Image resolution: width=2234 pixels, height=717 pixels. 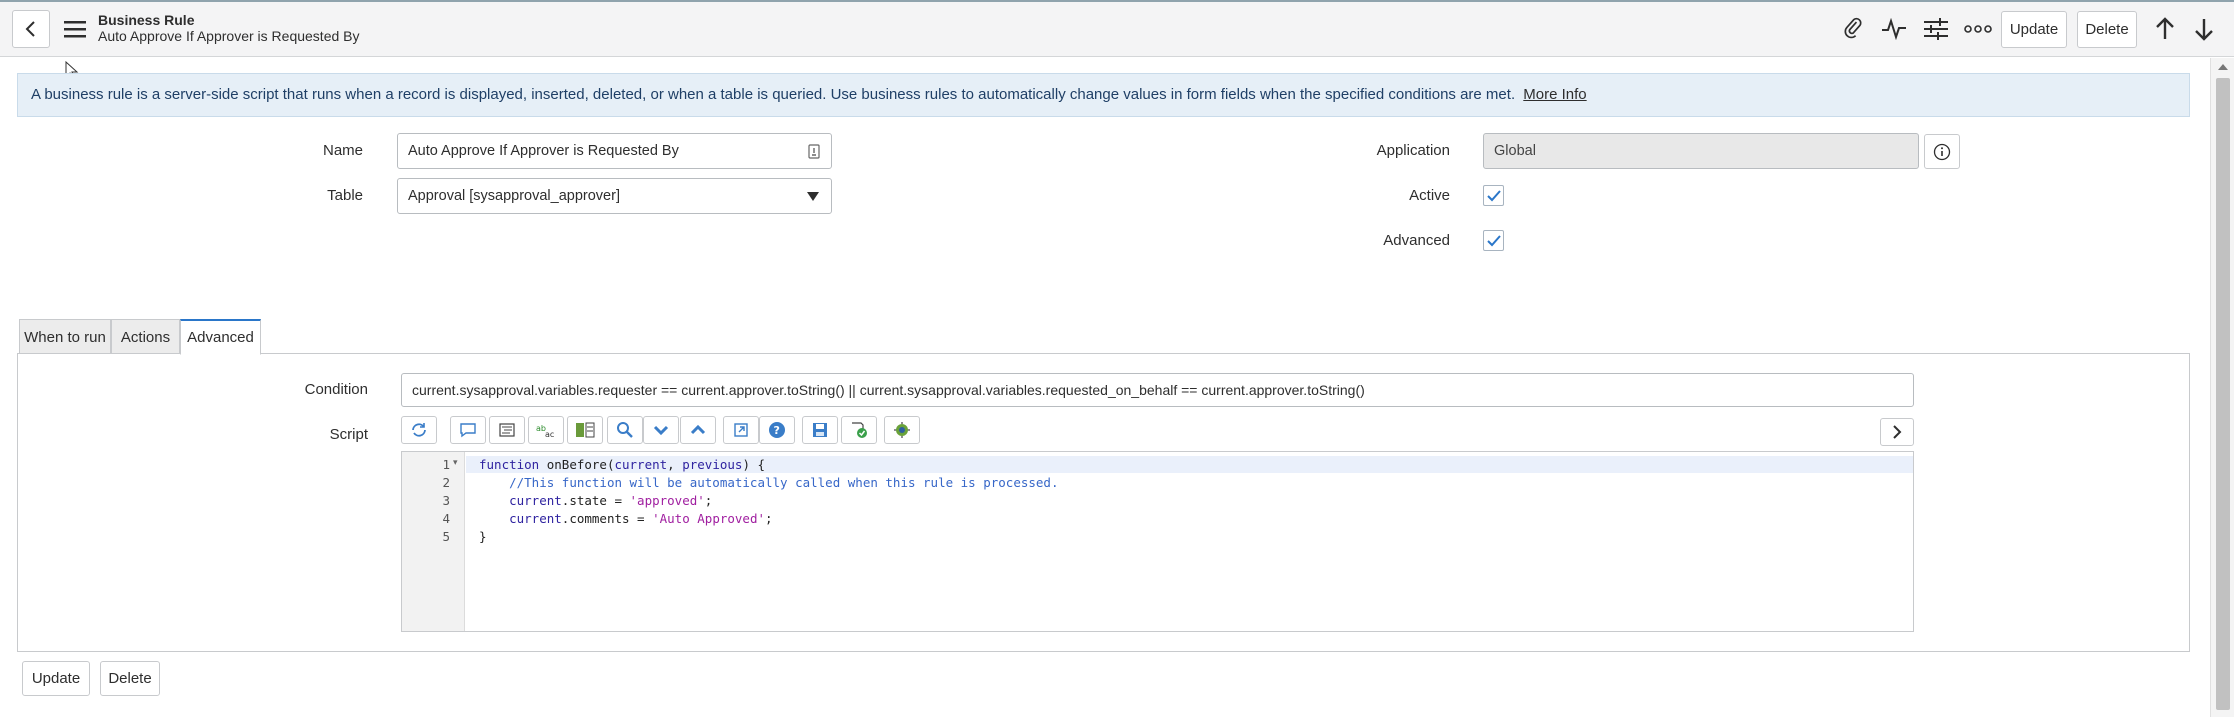 I want to click on code-line: current.state = 'approved';, so click(x=611, y=500).